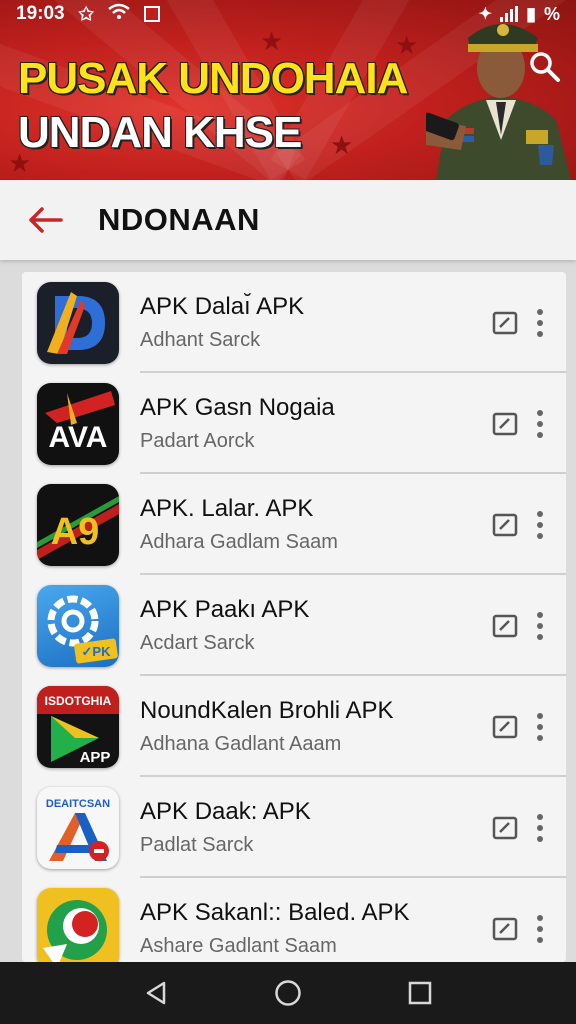 This screenshot has width=576, height=1024. I want to click on app-name: APK. Lalar. APK, so click(227, 508).